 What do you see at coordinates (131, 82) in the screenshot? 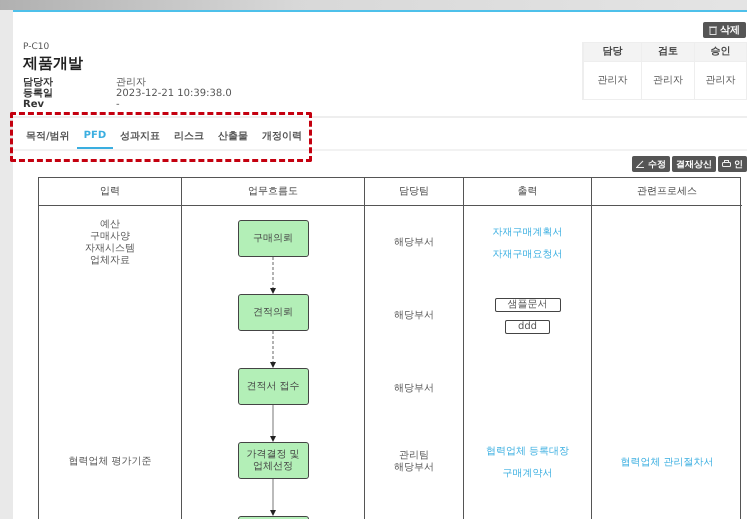
I see `field-value: 관리자` at bounding box center [131, 82].